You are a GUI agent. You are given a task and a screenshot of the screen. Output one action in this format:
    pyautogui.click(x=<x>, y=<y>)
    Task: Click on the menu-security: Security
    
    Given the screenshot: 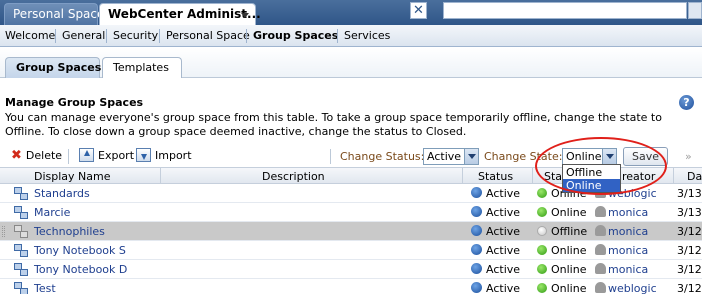 What is the action you would take?
    pyautogui.click(x=135, y=35)
    